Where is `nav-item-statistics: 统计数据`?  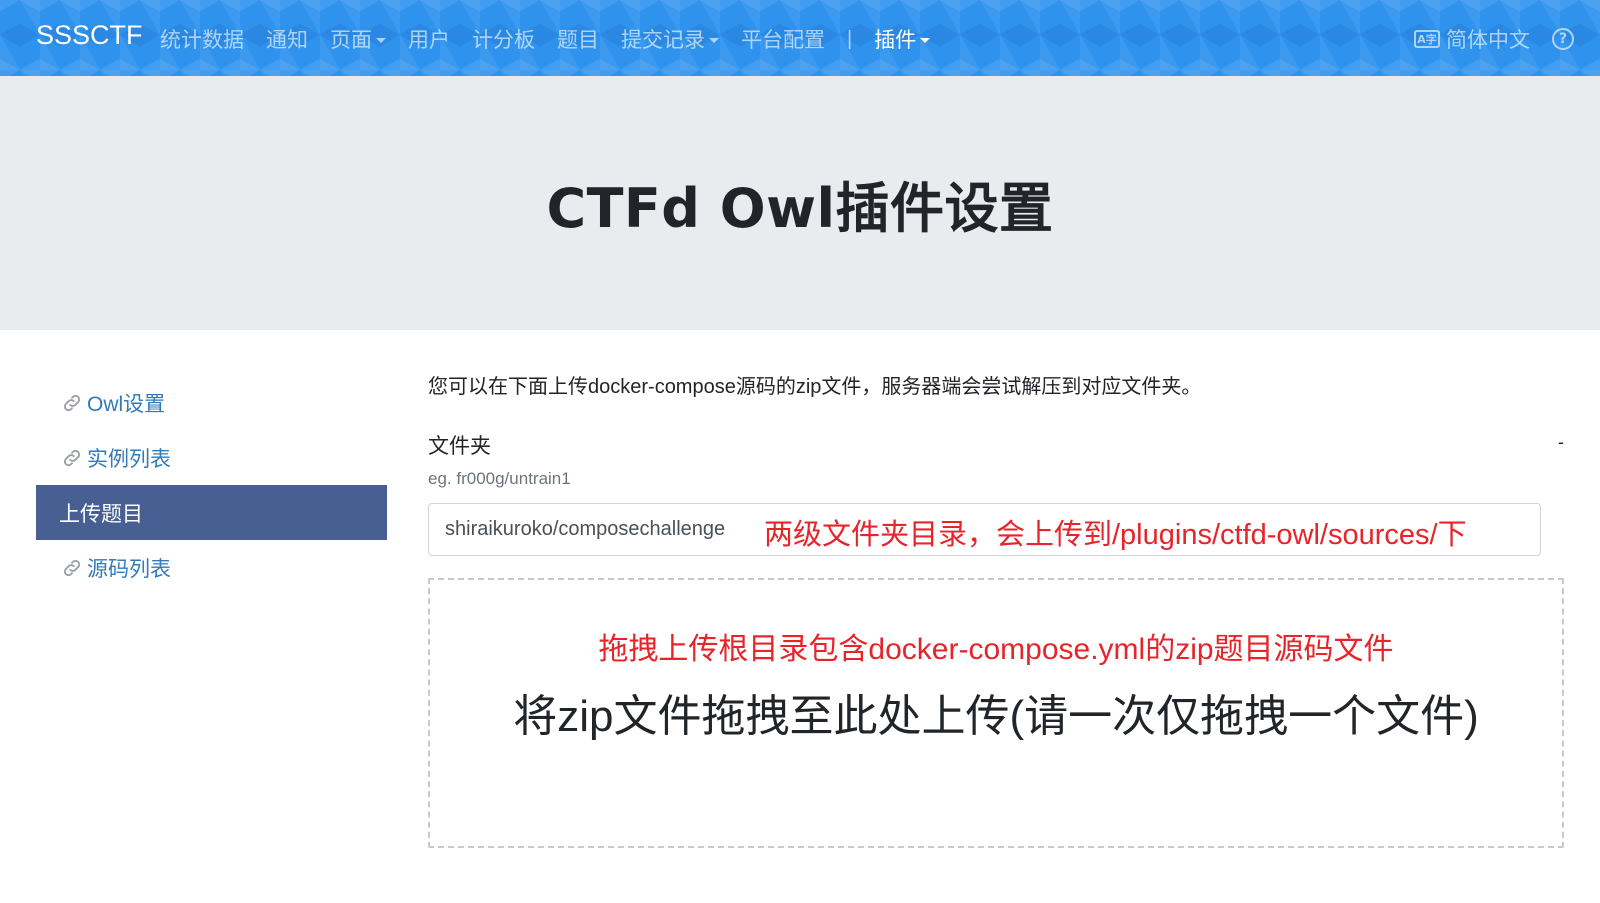
nav-item-statistics: 统计数据 is located at coordinates (202, 39).